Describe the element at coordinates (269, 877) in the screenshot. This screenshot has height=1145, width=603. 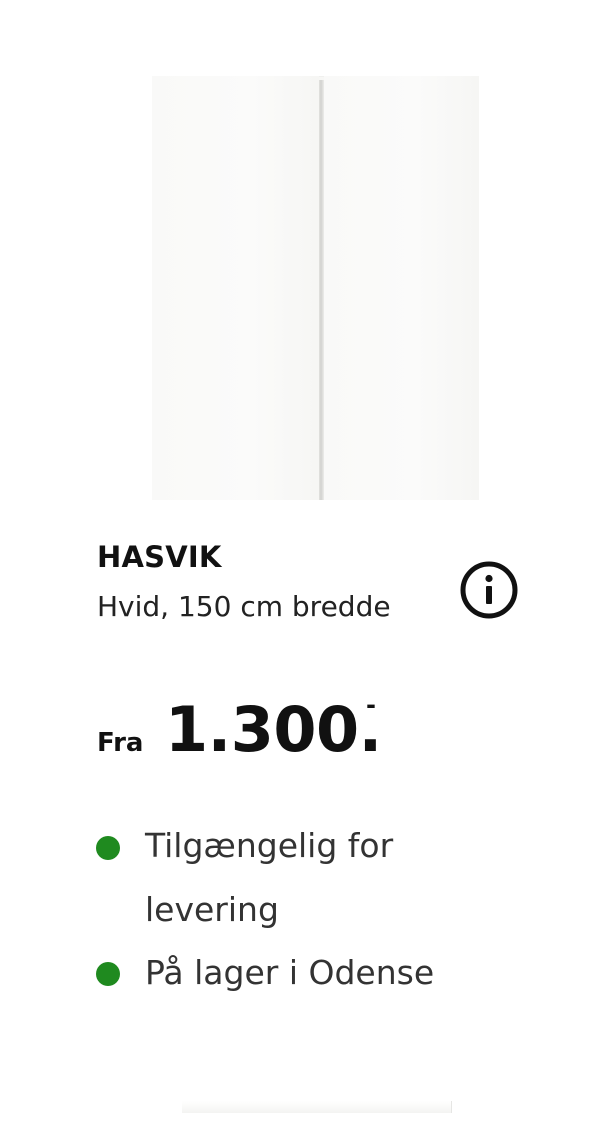
I see `availability-delivery-text: Tilgængelig for levering` at that location.